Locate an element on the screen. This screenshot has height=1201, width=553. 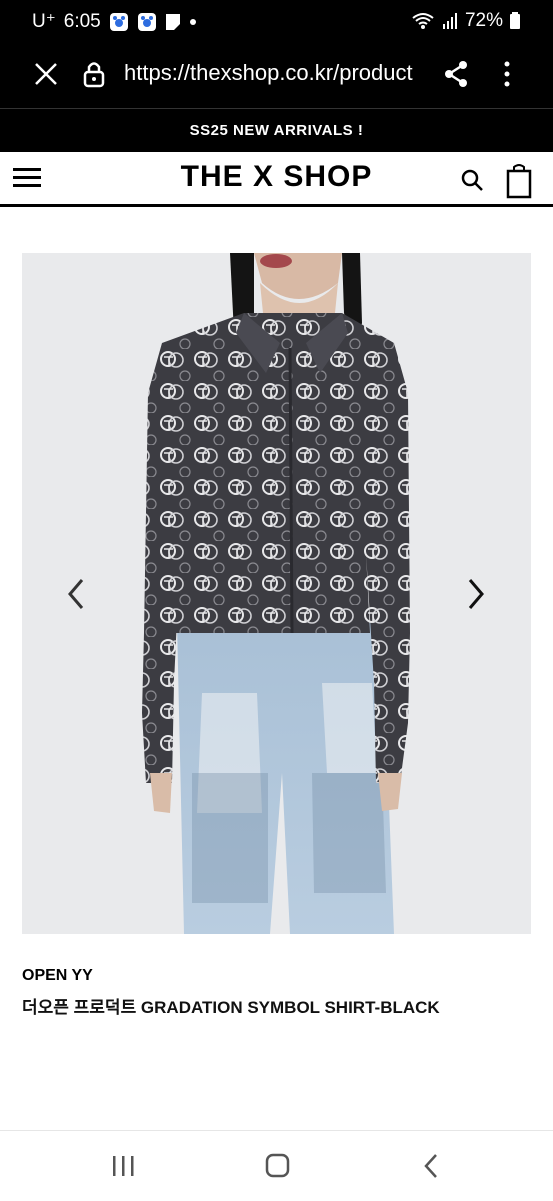
share-icon is located at coordinates (456, 74).